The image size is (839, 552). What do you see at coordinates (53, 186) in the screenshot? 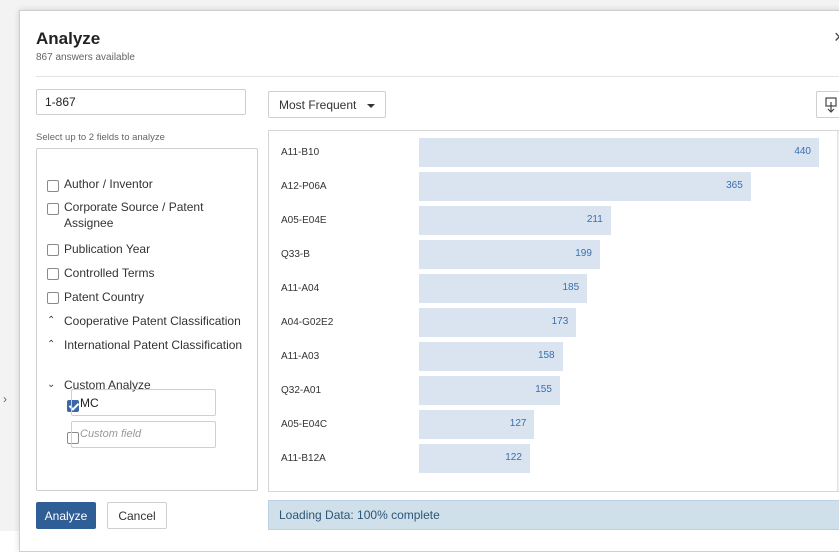
I see `checkbox-author-inventor` at bounding box center [53, 186].